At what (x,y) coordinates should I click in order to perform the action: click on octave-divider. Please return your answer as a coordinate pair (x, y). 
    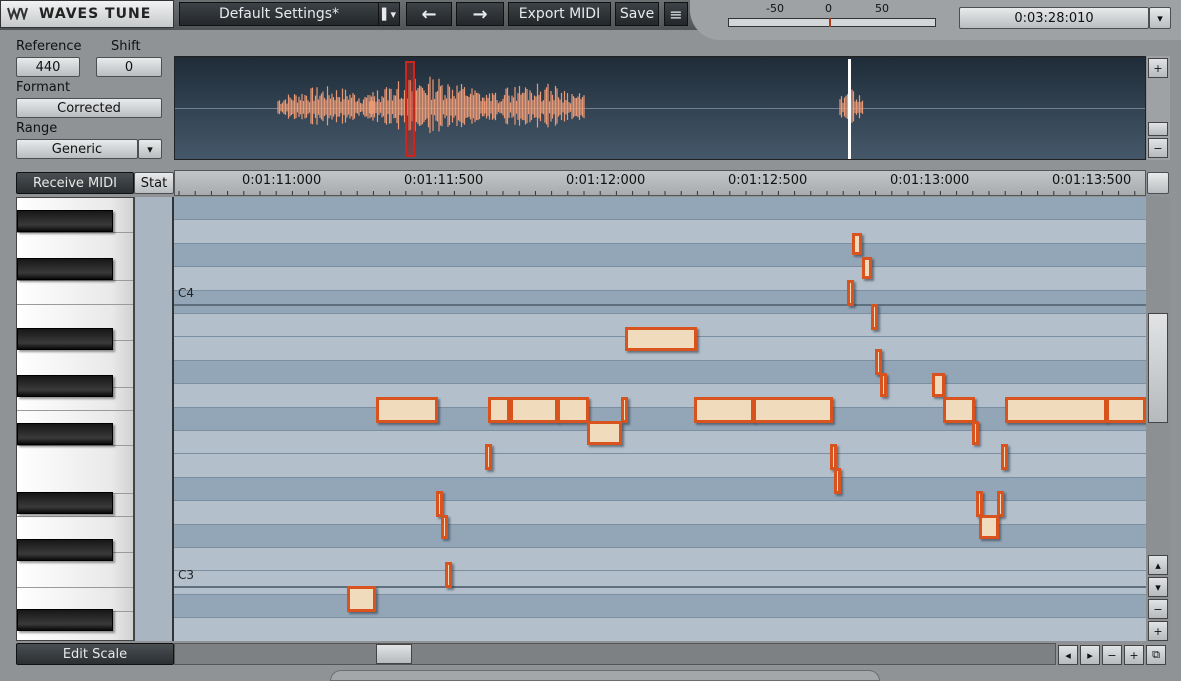
    Looking at the image, I should click on (660, 305).